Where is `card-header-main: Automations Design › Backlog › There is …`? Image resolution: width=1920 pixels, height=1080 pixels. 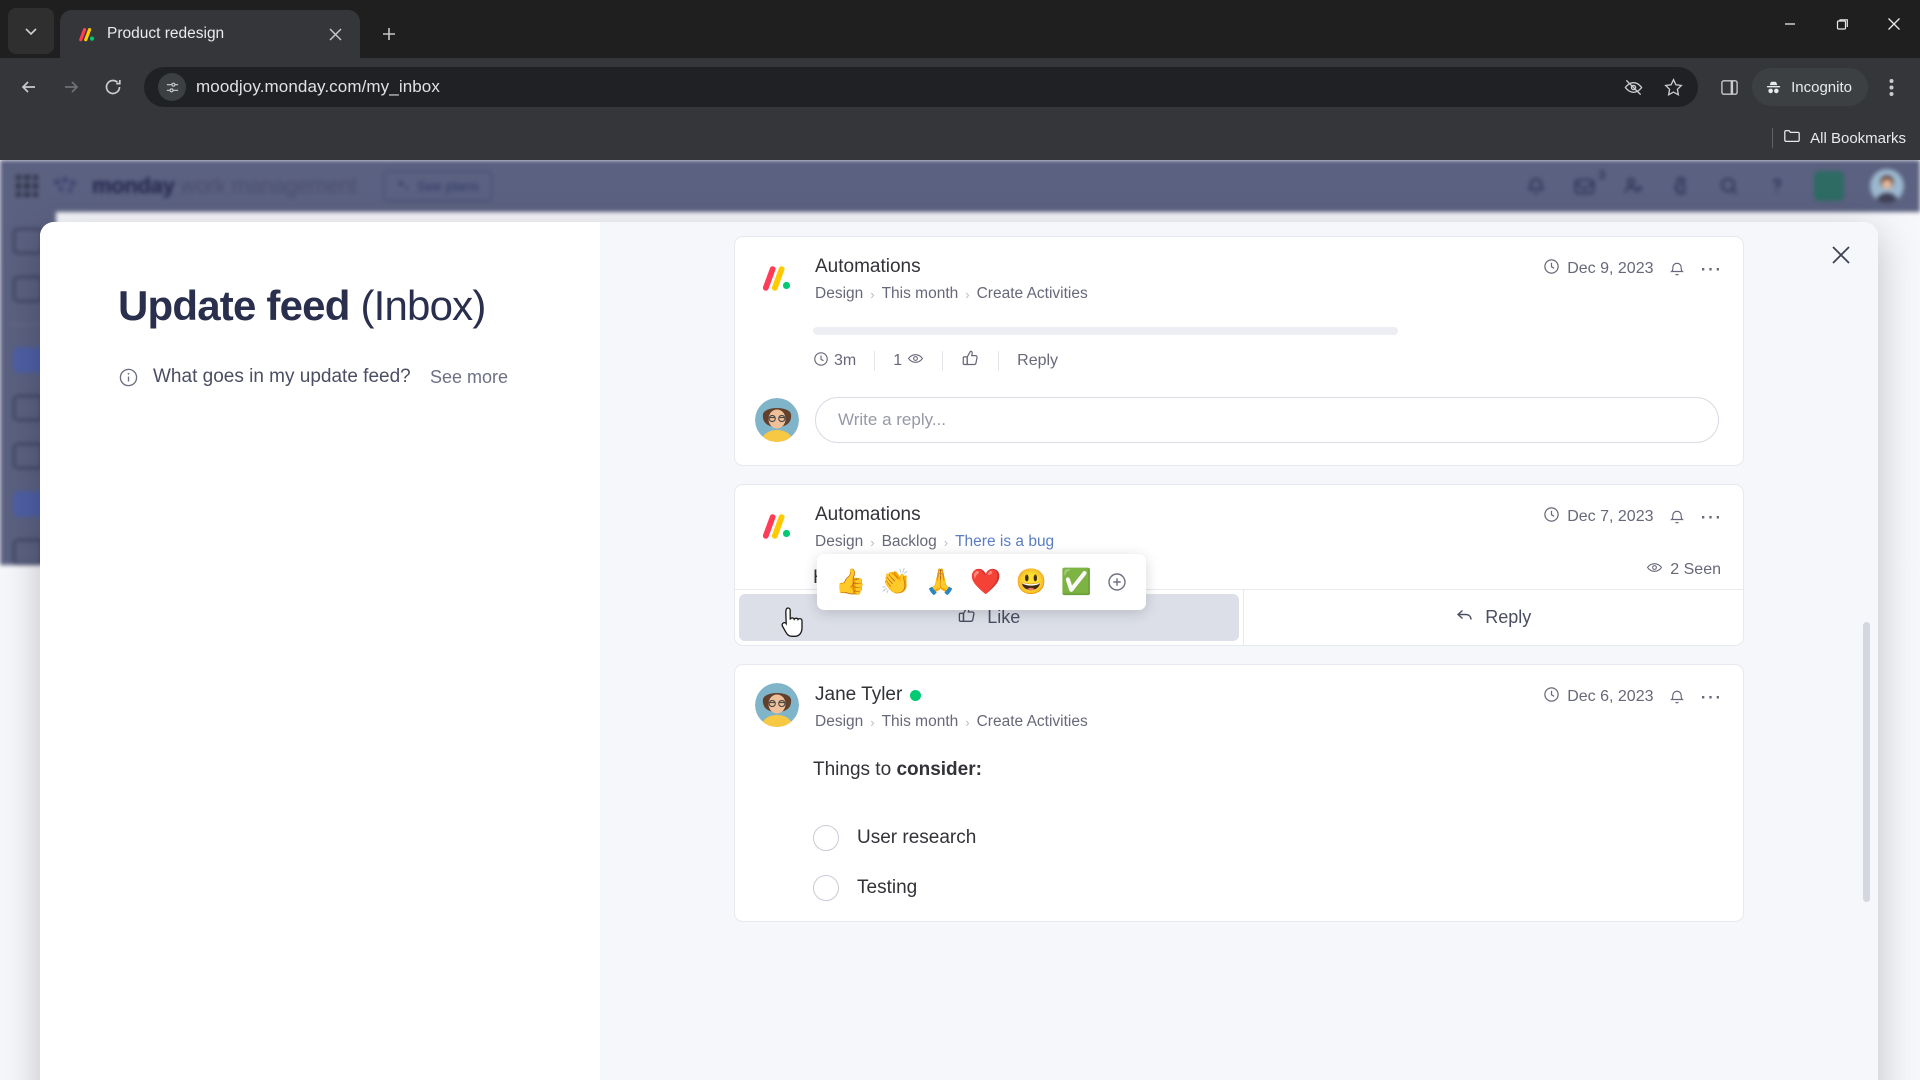
card-header-main: Automations Design › Backlog › There is … is located at coordinates (1179, 527).